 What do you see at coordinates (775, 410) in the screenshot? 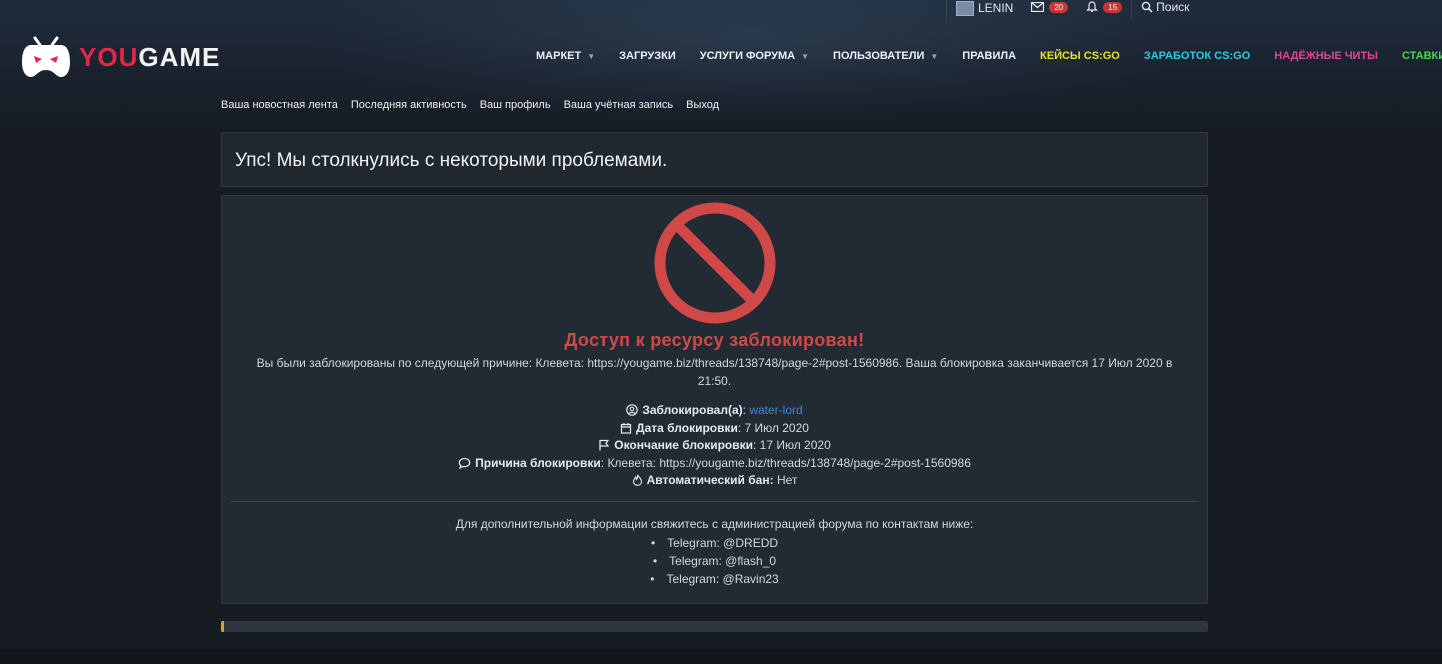
I see `banned-by-link: water-lord` at bounding box center [775, 410].